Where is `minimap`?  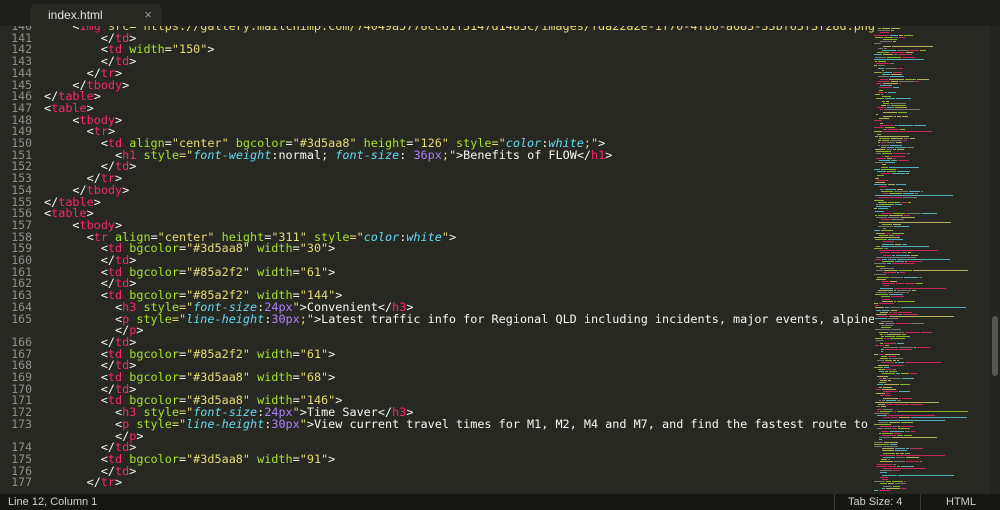
minimap is located at coordinates (931, 260).